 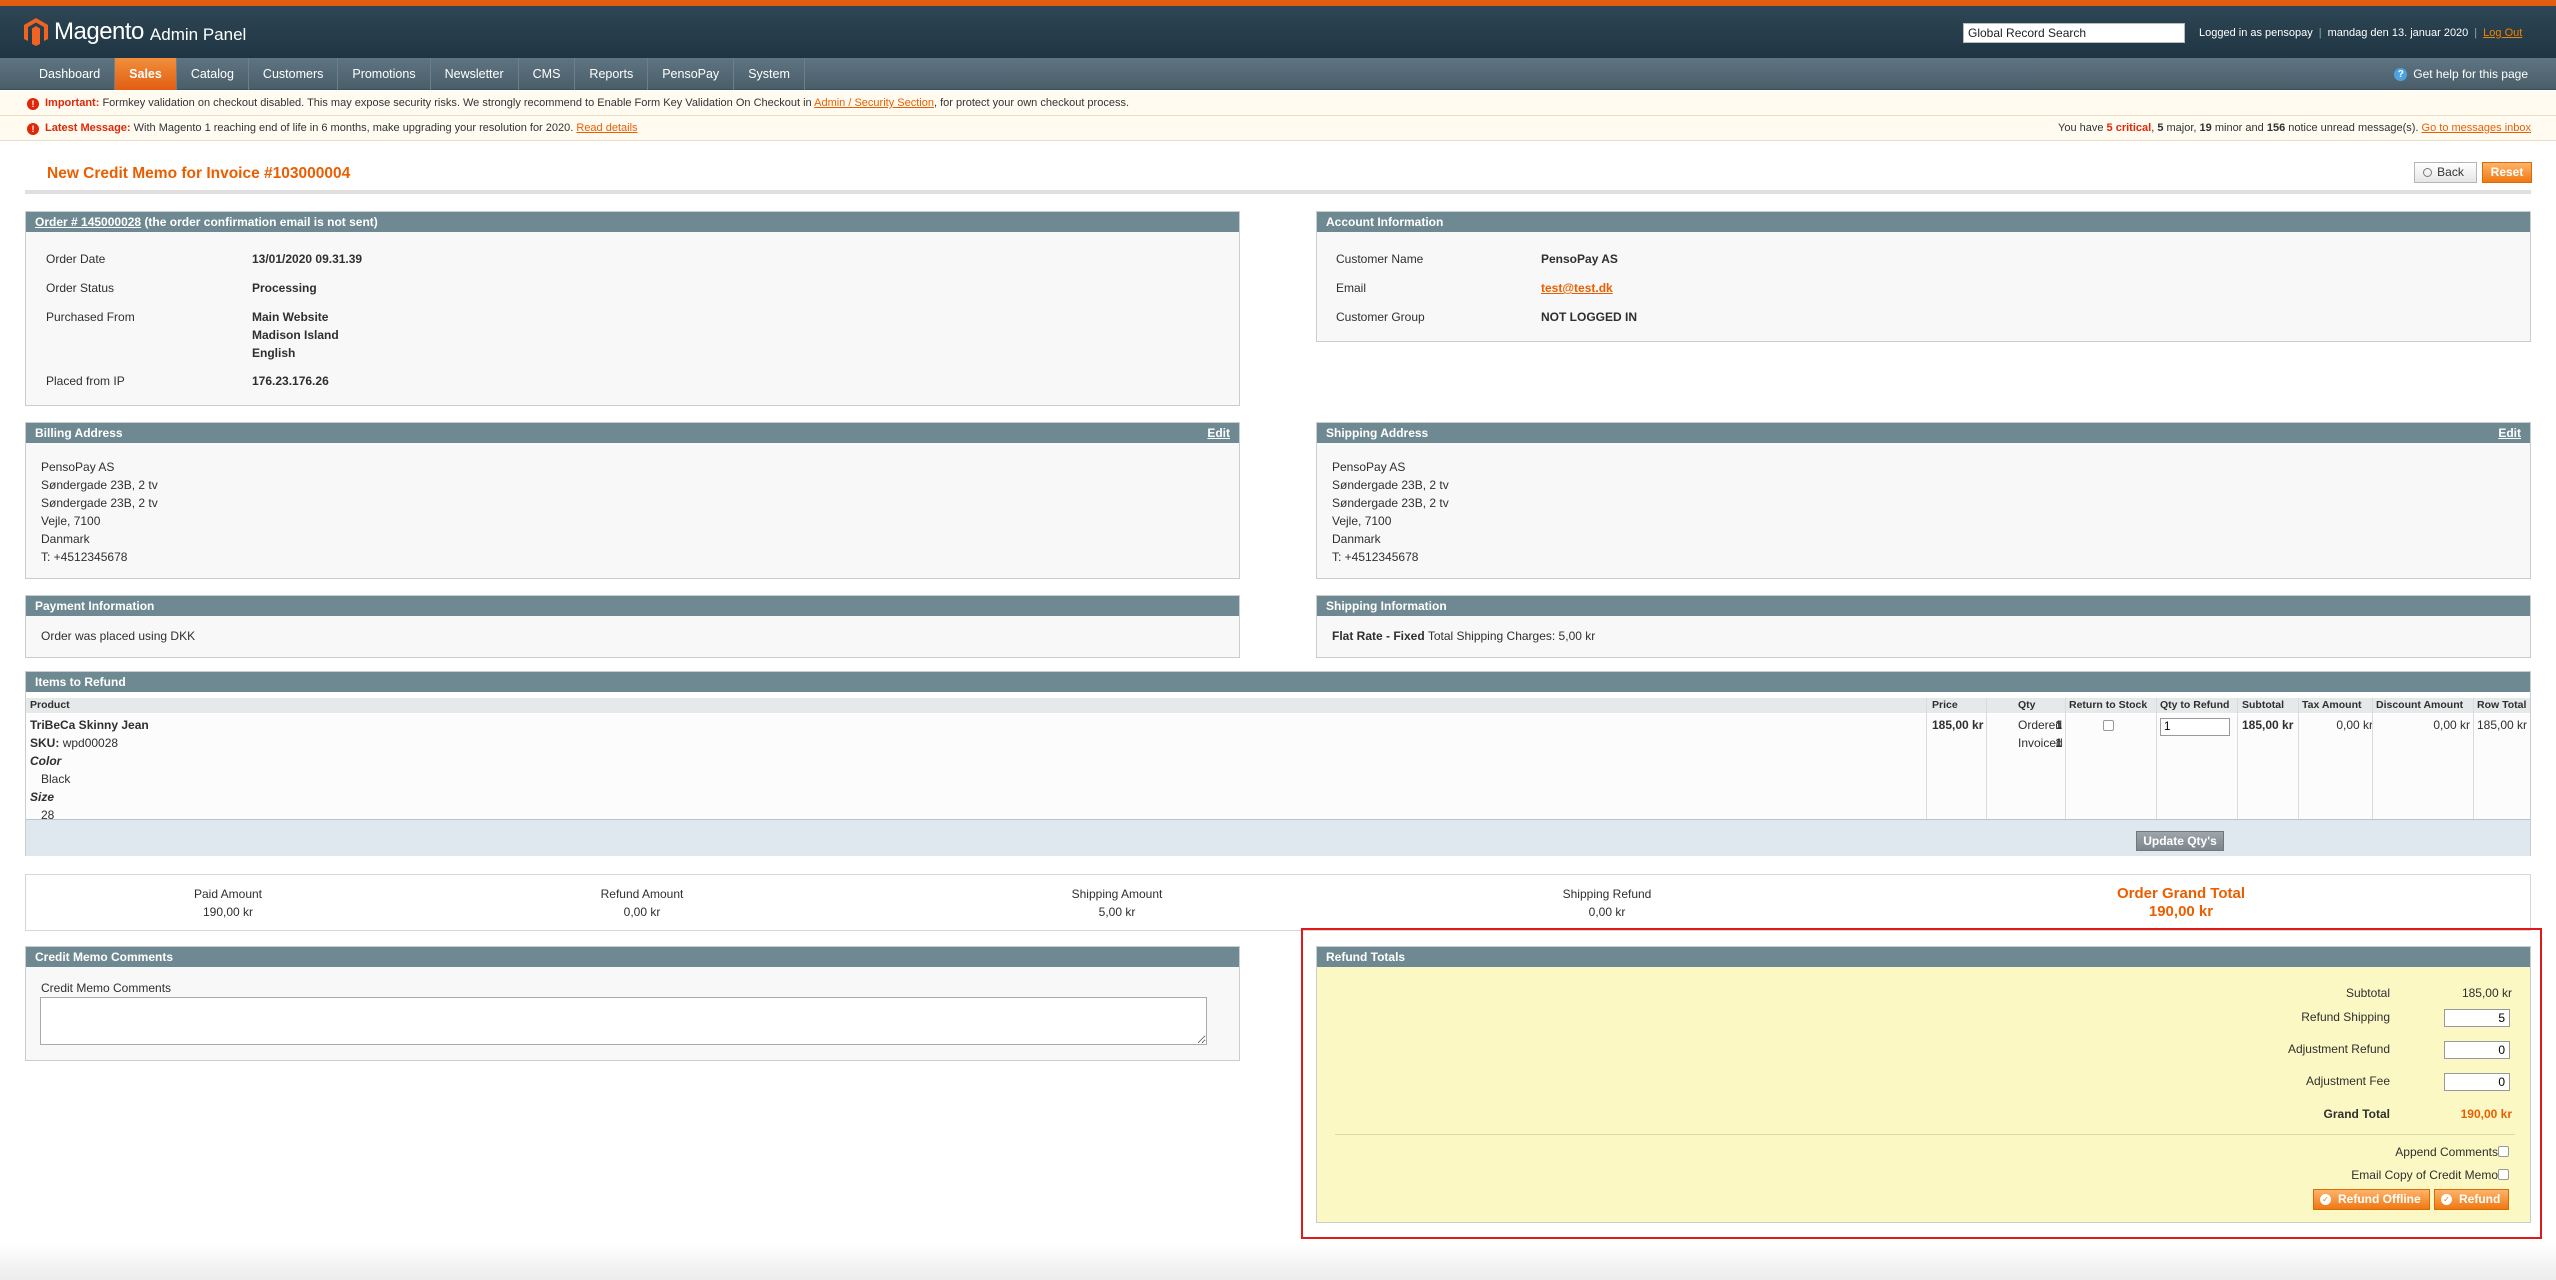 What do you see at coordinates (1923, 606) in the screenshot?
I see `shipping-info-header: Shipping Information` at bounding box center [1923, 606].